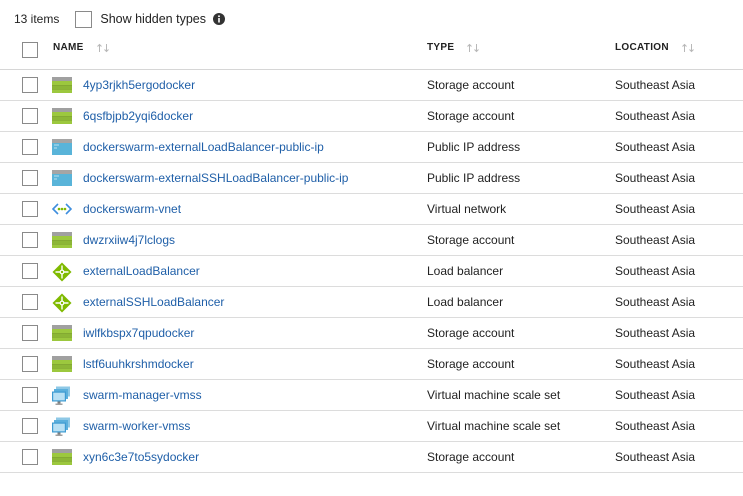 The width and height of the screenshot is (743, 496). I want to click on resource-name-link: dockerswarm-vnet, so click(132, 209).